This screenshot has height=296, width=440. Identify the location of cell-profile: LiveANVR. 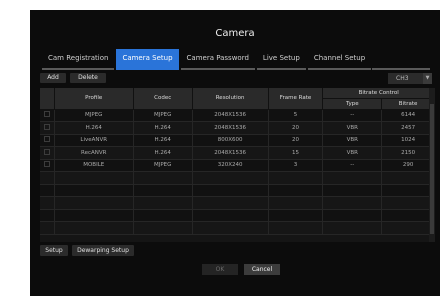
(94, 140).